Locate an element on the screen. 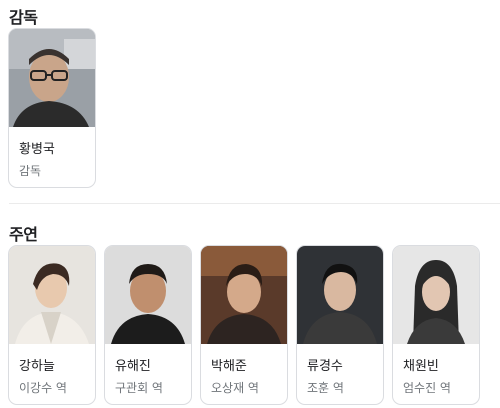  person-role: 엄수진 역 is located at coordinates (427, 388).